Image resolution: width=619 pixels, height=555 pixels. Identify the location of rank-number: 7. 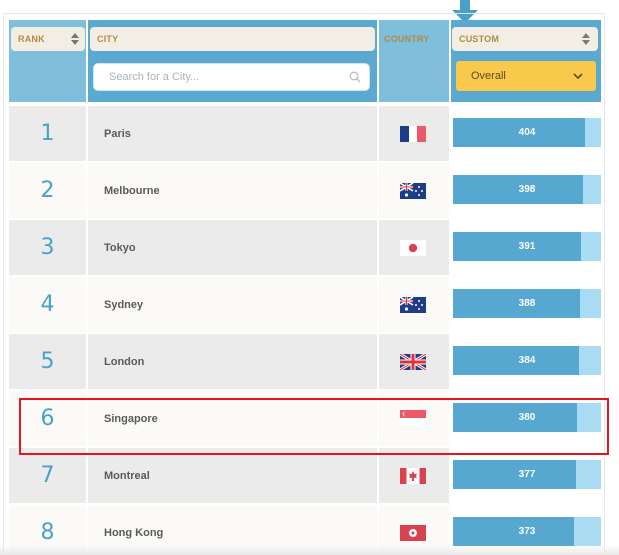
(47, 475).